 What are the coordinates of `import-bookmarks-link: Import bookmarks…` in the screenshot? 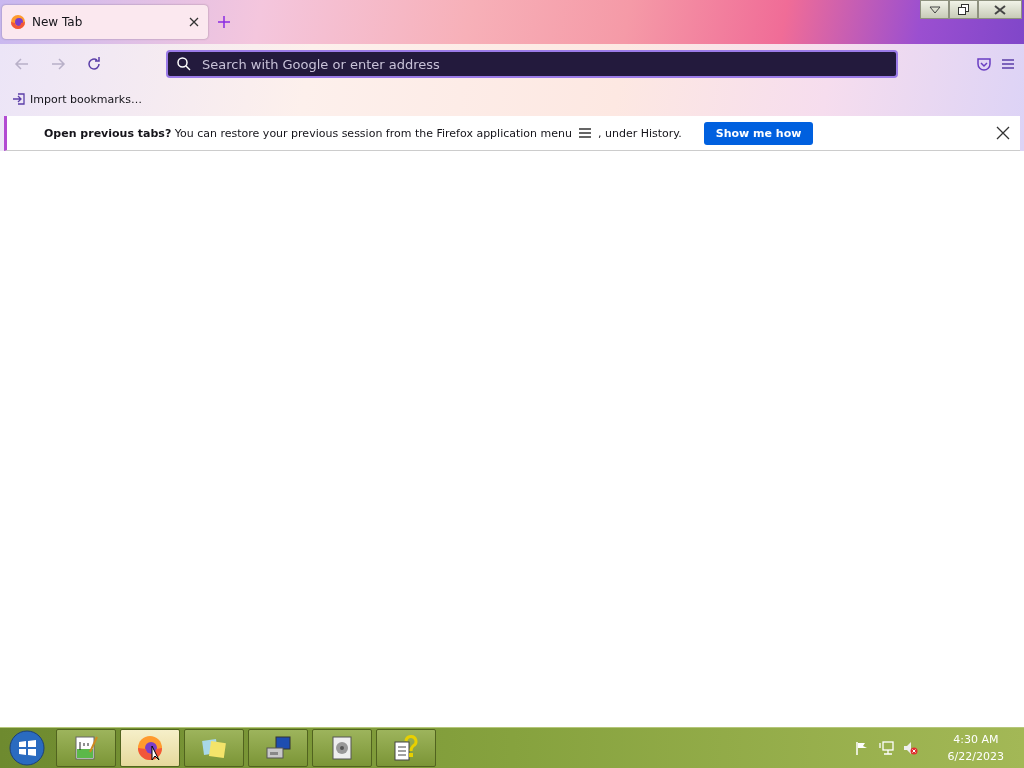 It's located at (77, 99).